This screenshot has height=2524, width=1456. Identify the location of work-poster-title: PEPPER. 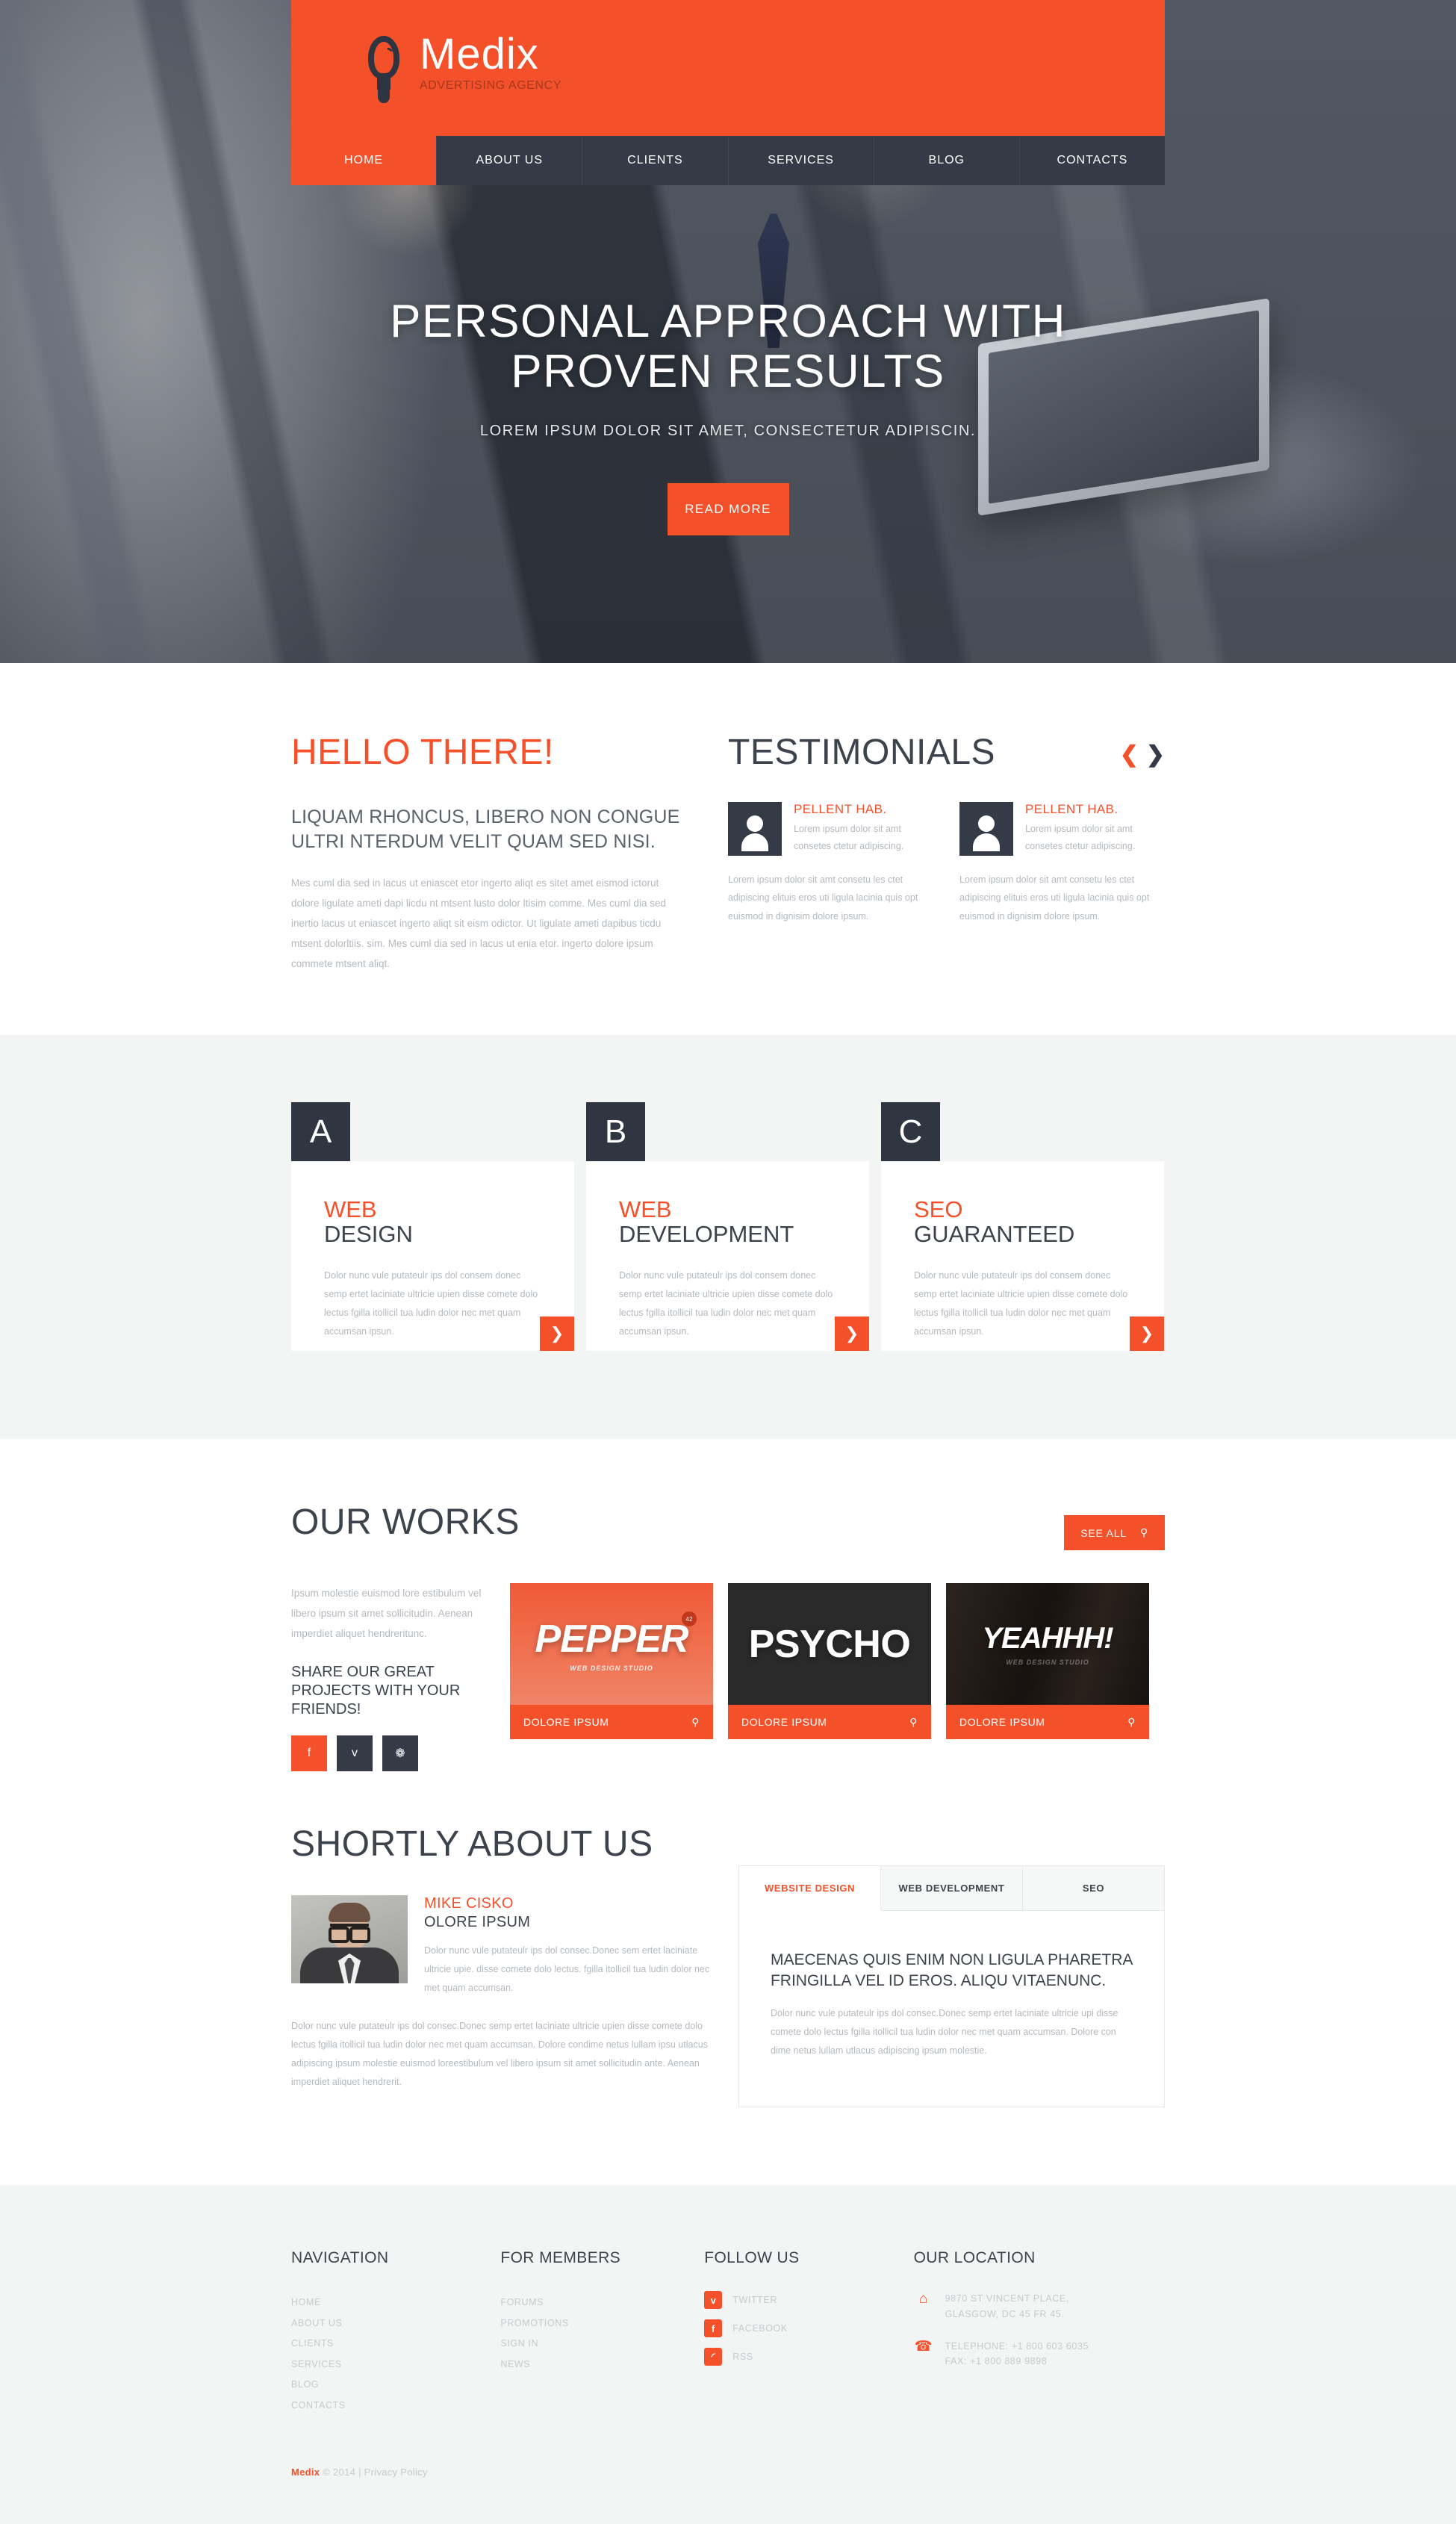
(612, 1639).